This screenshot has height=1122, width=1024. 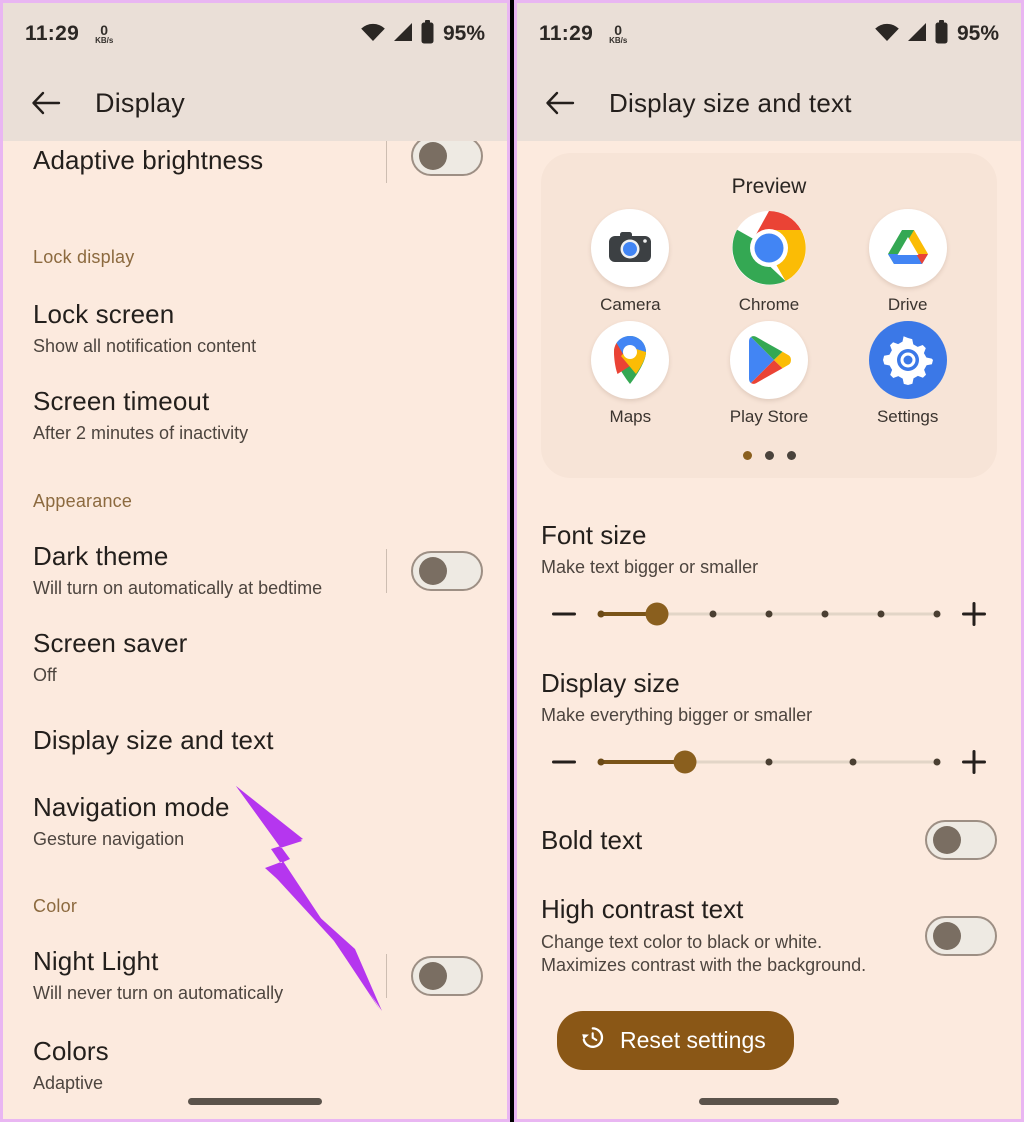 I want to click on setting-subtitle: Gesture navigation, so click(x=109, y=838).